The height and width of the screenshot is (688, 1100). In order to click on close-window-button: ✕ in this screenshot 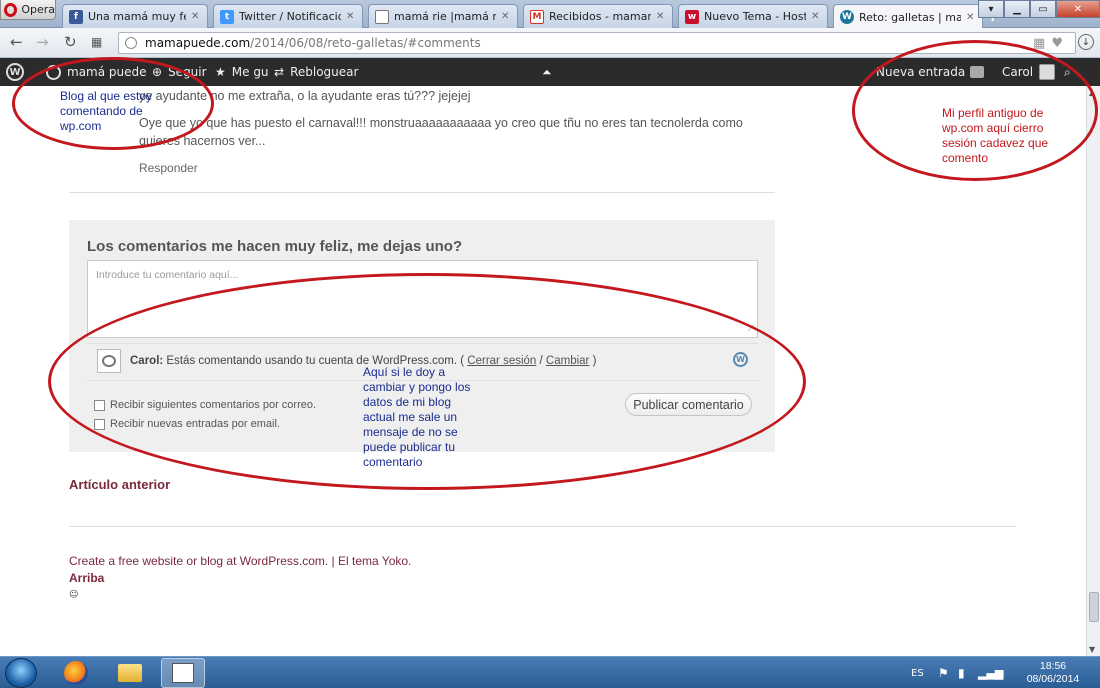, I will do `click(1078, 9)`.